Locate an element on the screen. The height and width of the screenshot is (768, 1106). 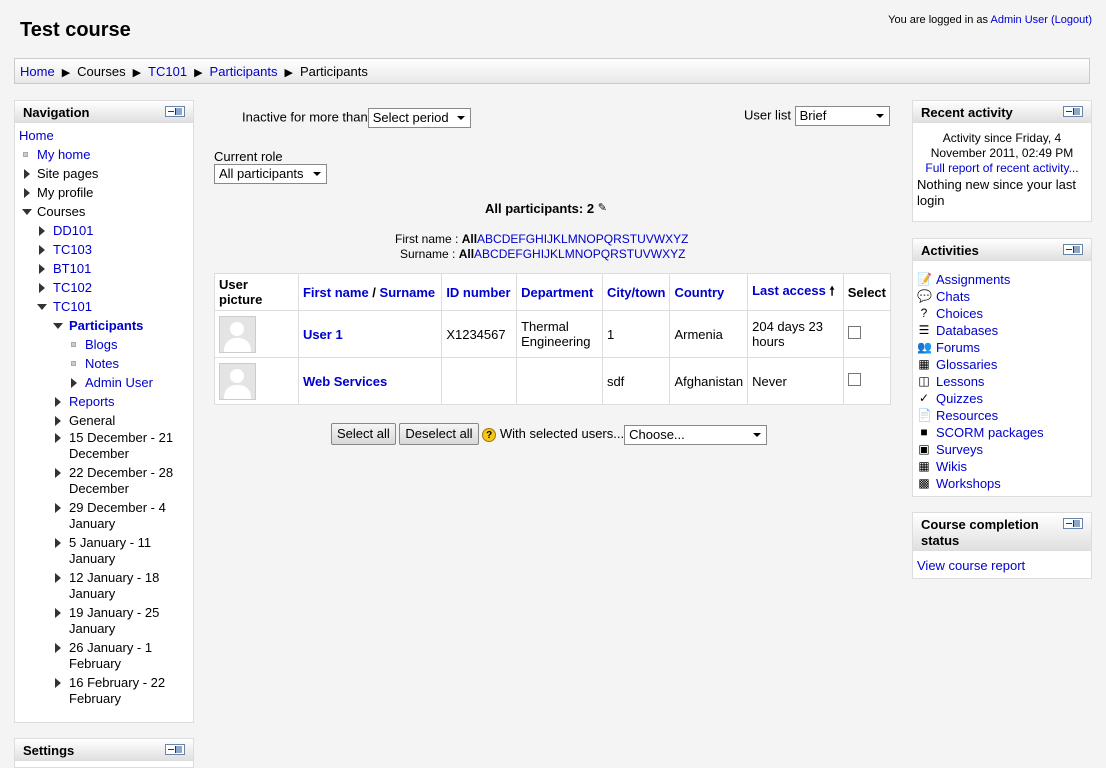
breadcrumb-home: Home is located at coordinates (37, 71).